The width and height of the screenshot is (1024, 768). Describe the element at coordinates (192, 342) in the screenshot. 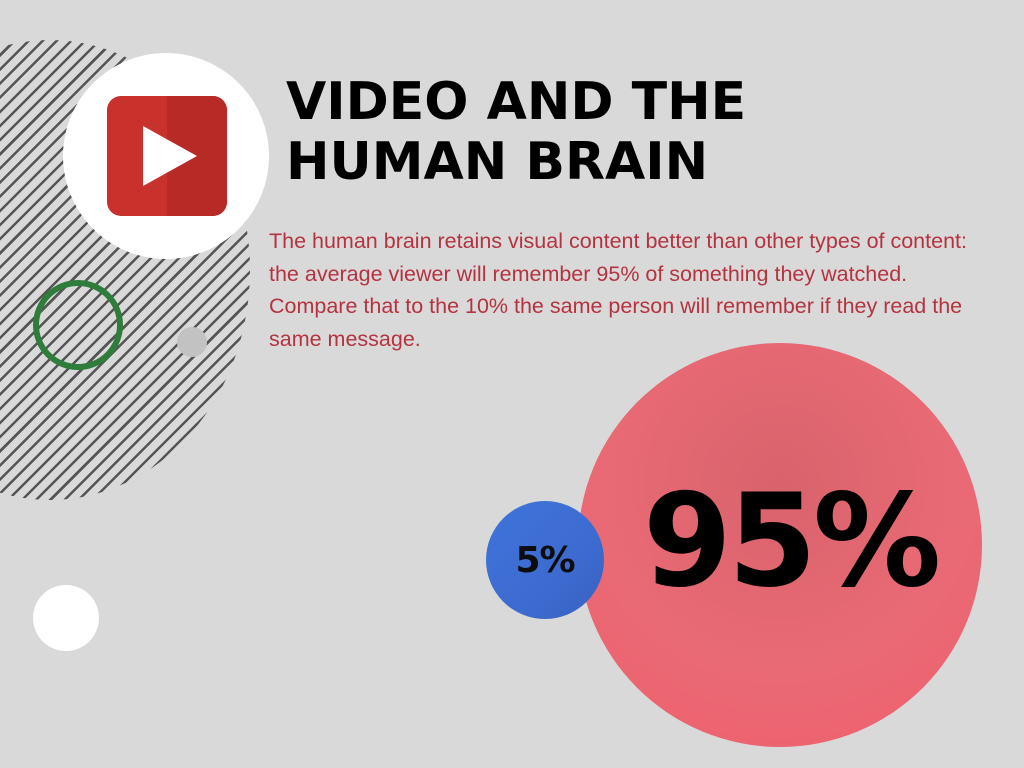

I see `grey-dot-decoration` at that location.